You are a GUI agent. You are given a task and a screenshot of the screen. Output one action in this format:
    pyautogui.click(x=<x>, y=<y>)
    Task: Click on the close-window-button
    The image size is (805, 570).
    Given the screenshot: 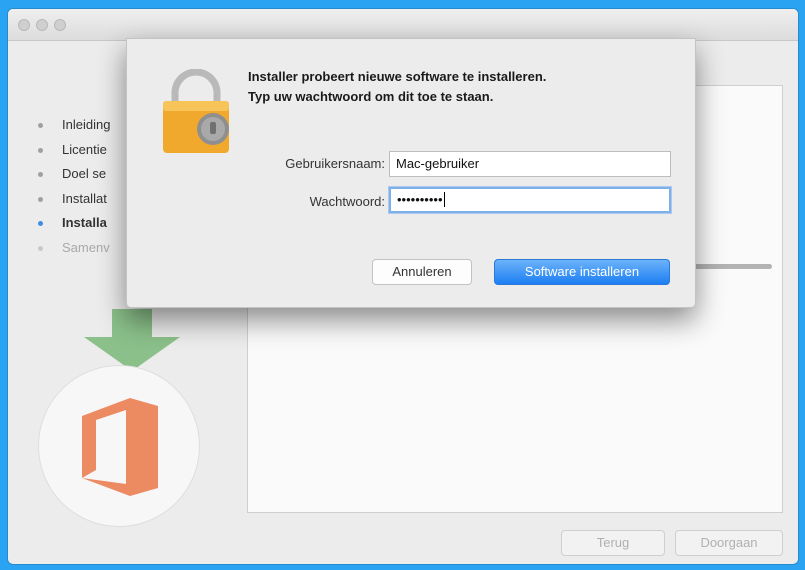 What is the action you would take?
    pyautogui.click(x=24, y=25)
    